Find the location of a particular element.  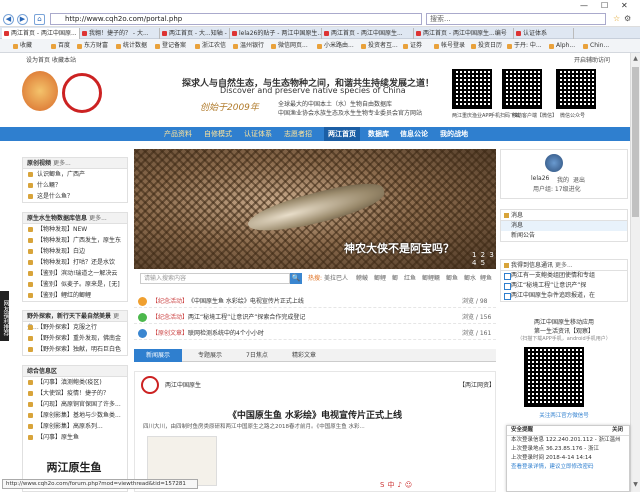

list-item: 什么鳜？ is located at coordinates (75, 185).